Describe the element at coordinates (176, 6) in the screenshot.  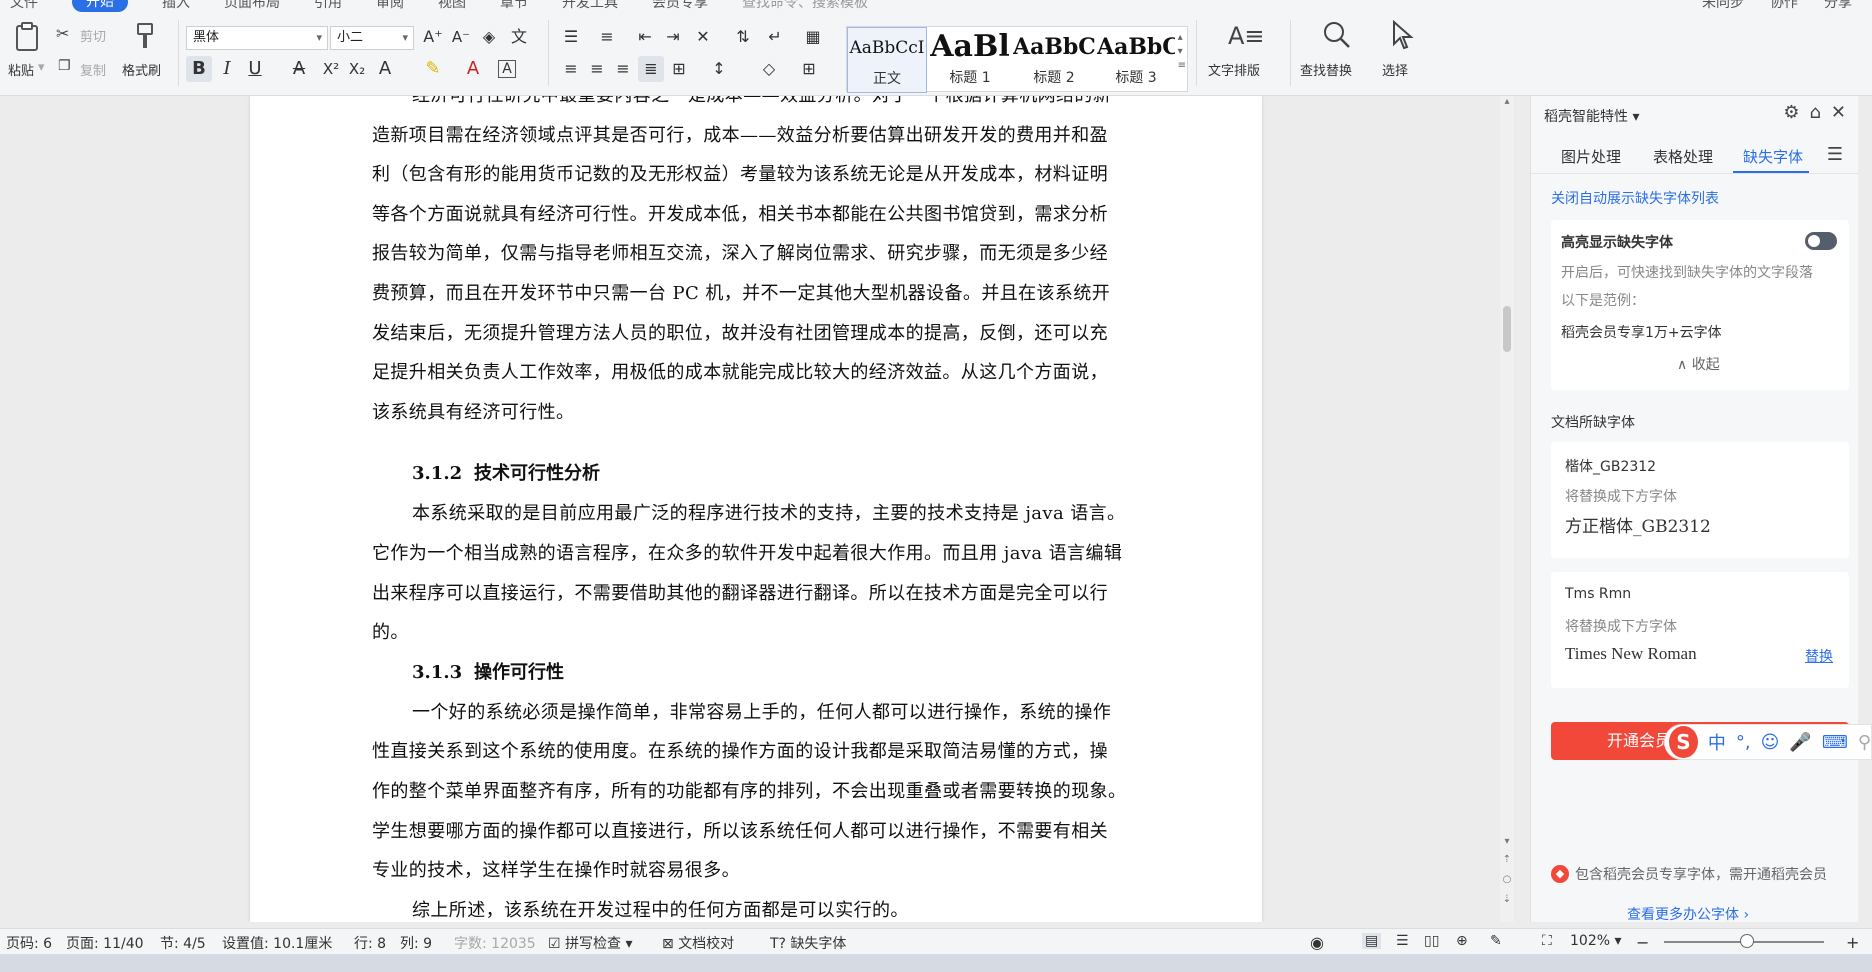
I see `menu-insert: 插入` at that location.